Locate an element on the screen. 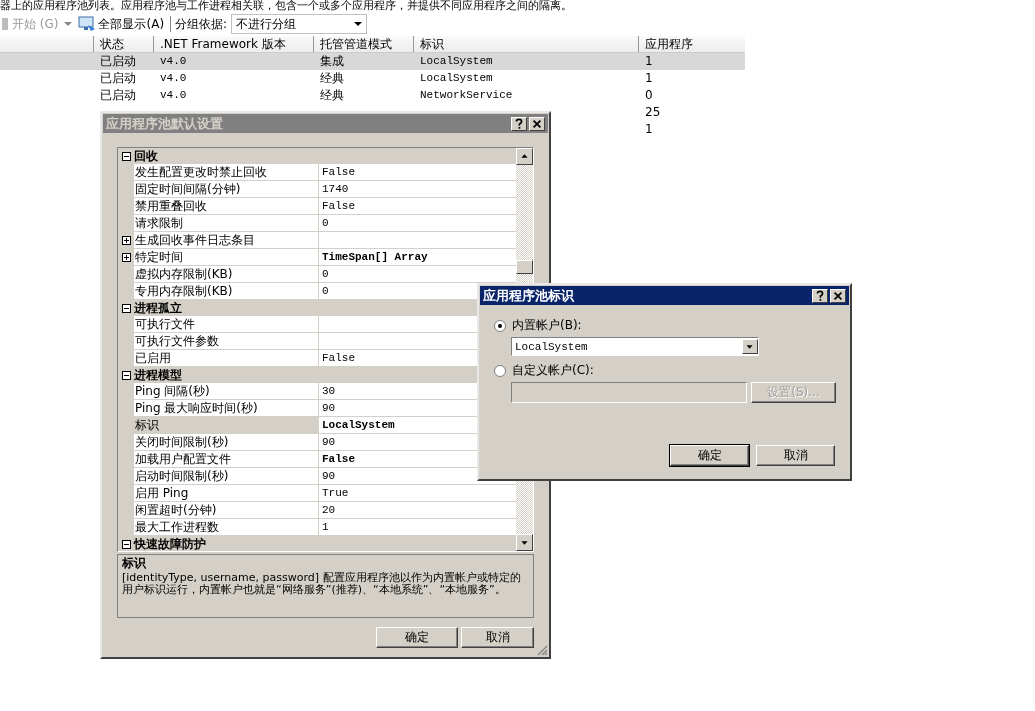 This screenshot has width=1035, height=711. dialog-title: 应用程序池默认设置 is located at coordinates (165, 123).